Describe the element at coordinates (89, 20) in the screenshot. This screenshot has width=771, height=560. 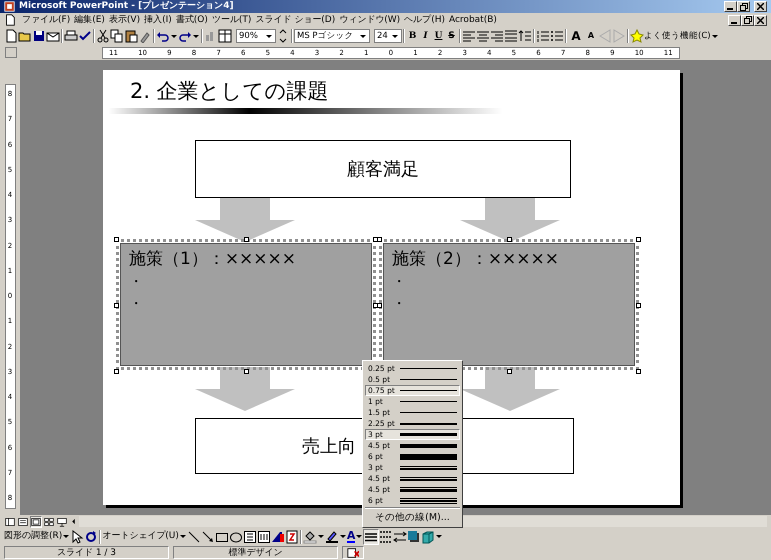
I see `menu-item: 編集(E)` at that location.